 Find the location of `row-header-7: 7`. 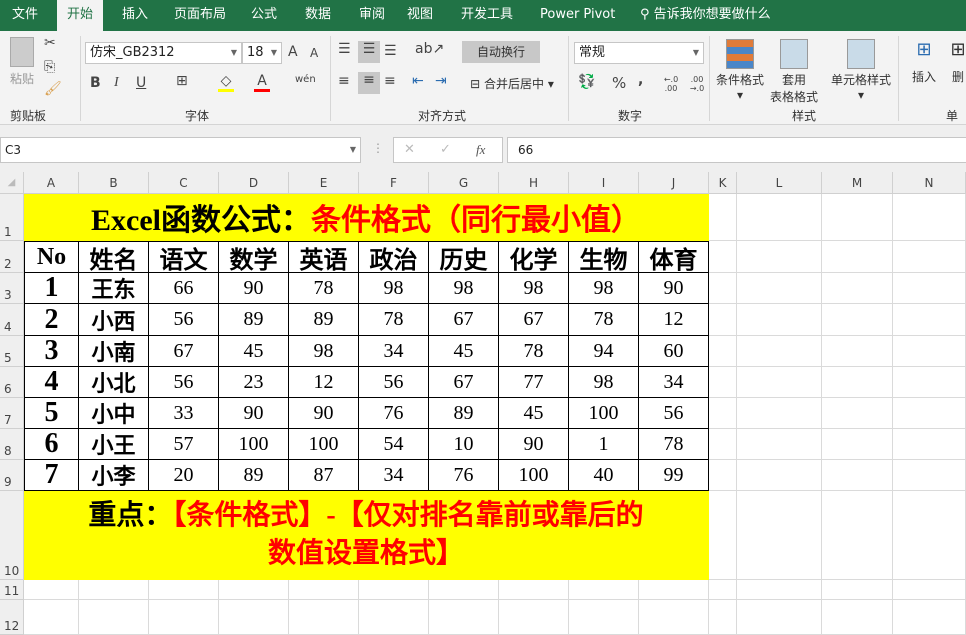

row-header-7: 7 is located at coordinates (12, 413).